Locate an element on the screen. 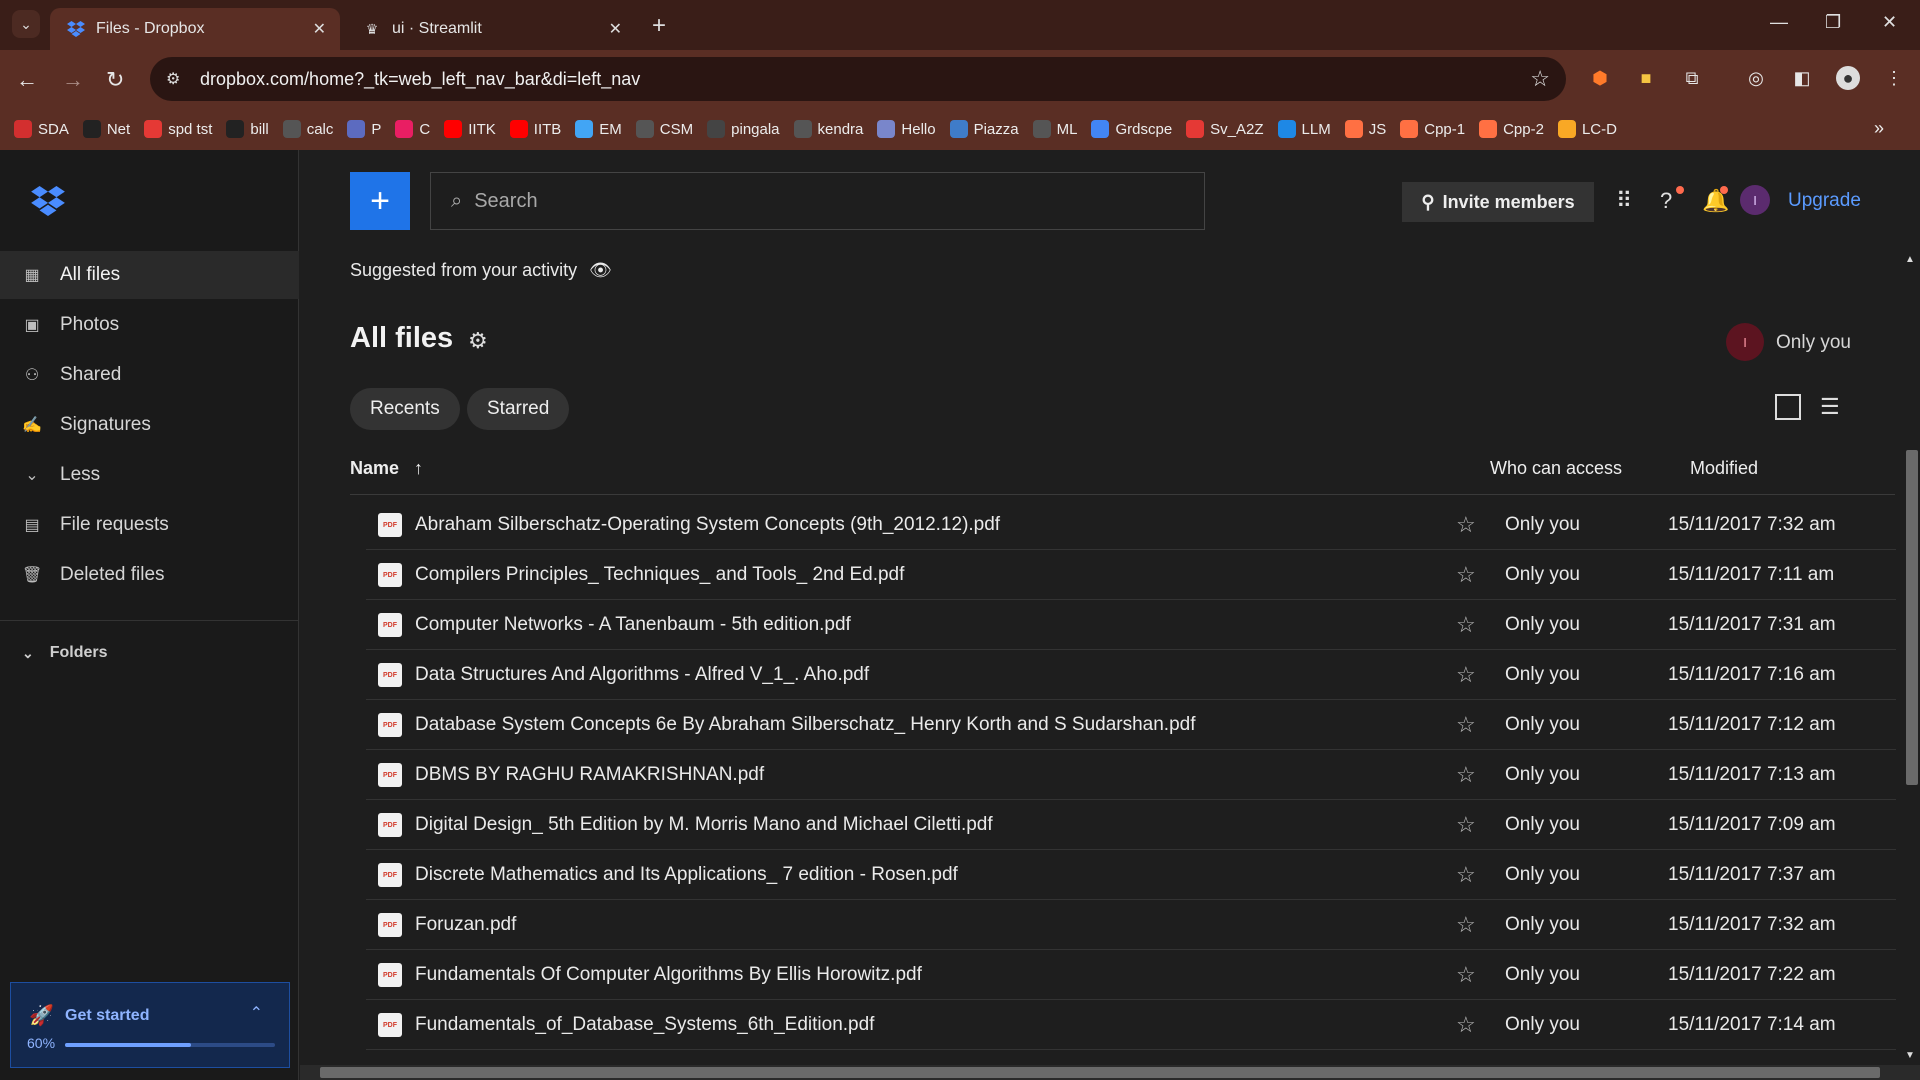 This screenshot has height=1080, width=1920. vertical-scrollbar: ▲ ▼ is located at coordinates (1911, 657).